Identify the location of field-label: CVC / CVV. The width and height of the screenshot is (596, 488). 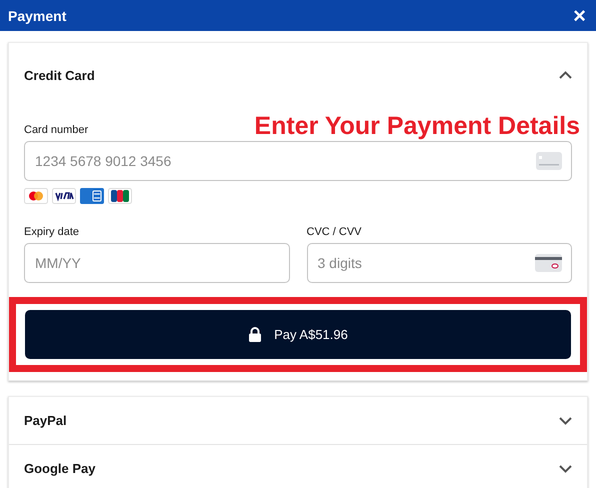
(334, 232).